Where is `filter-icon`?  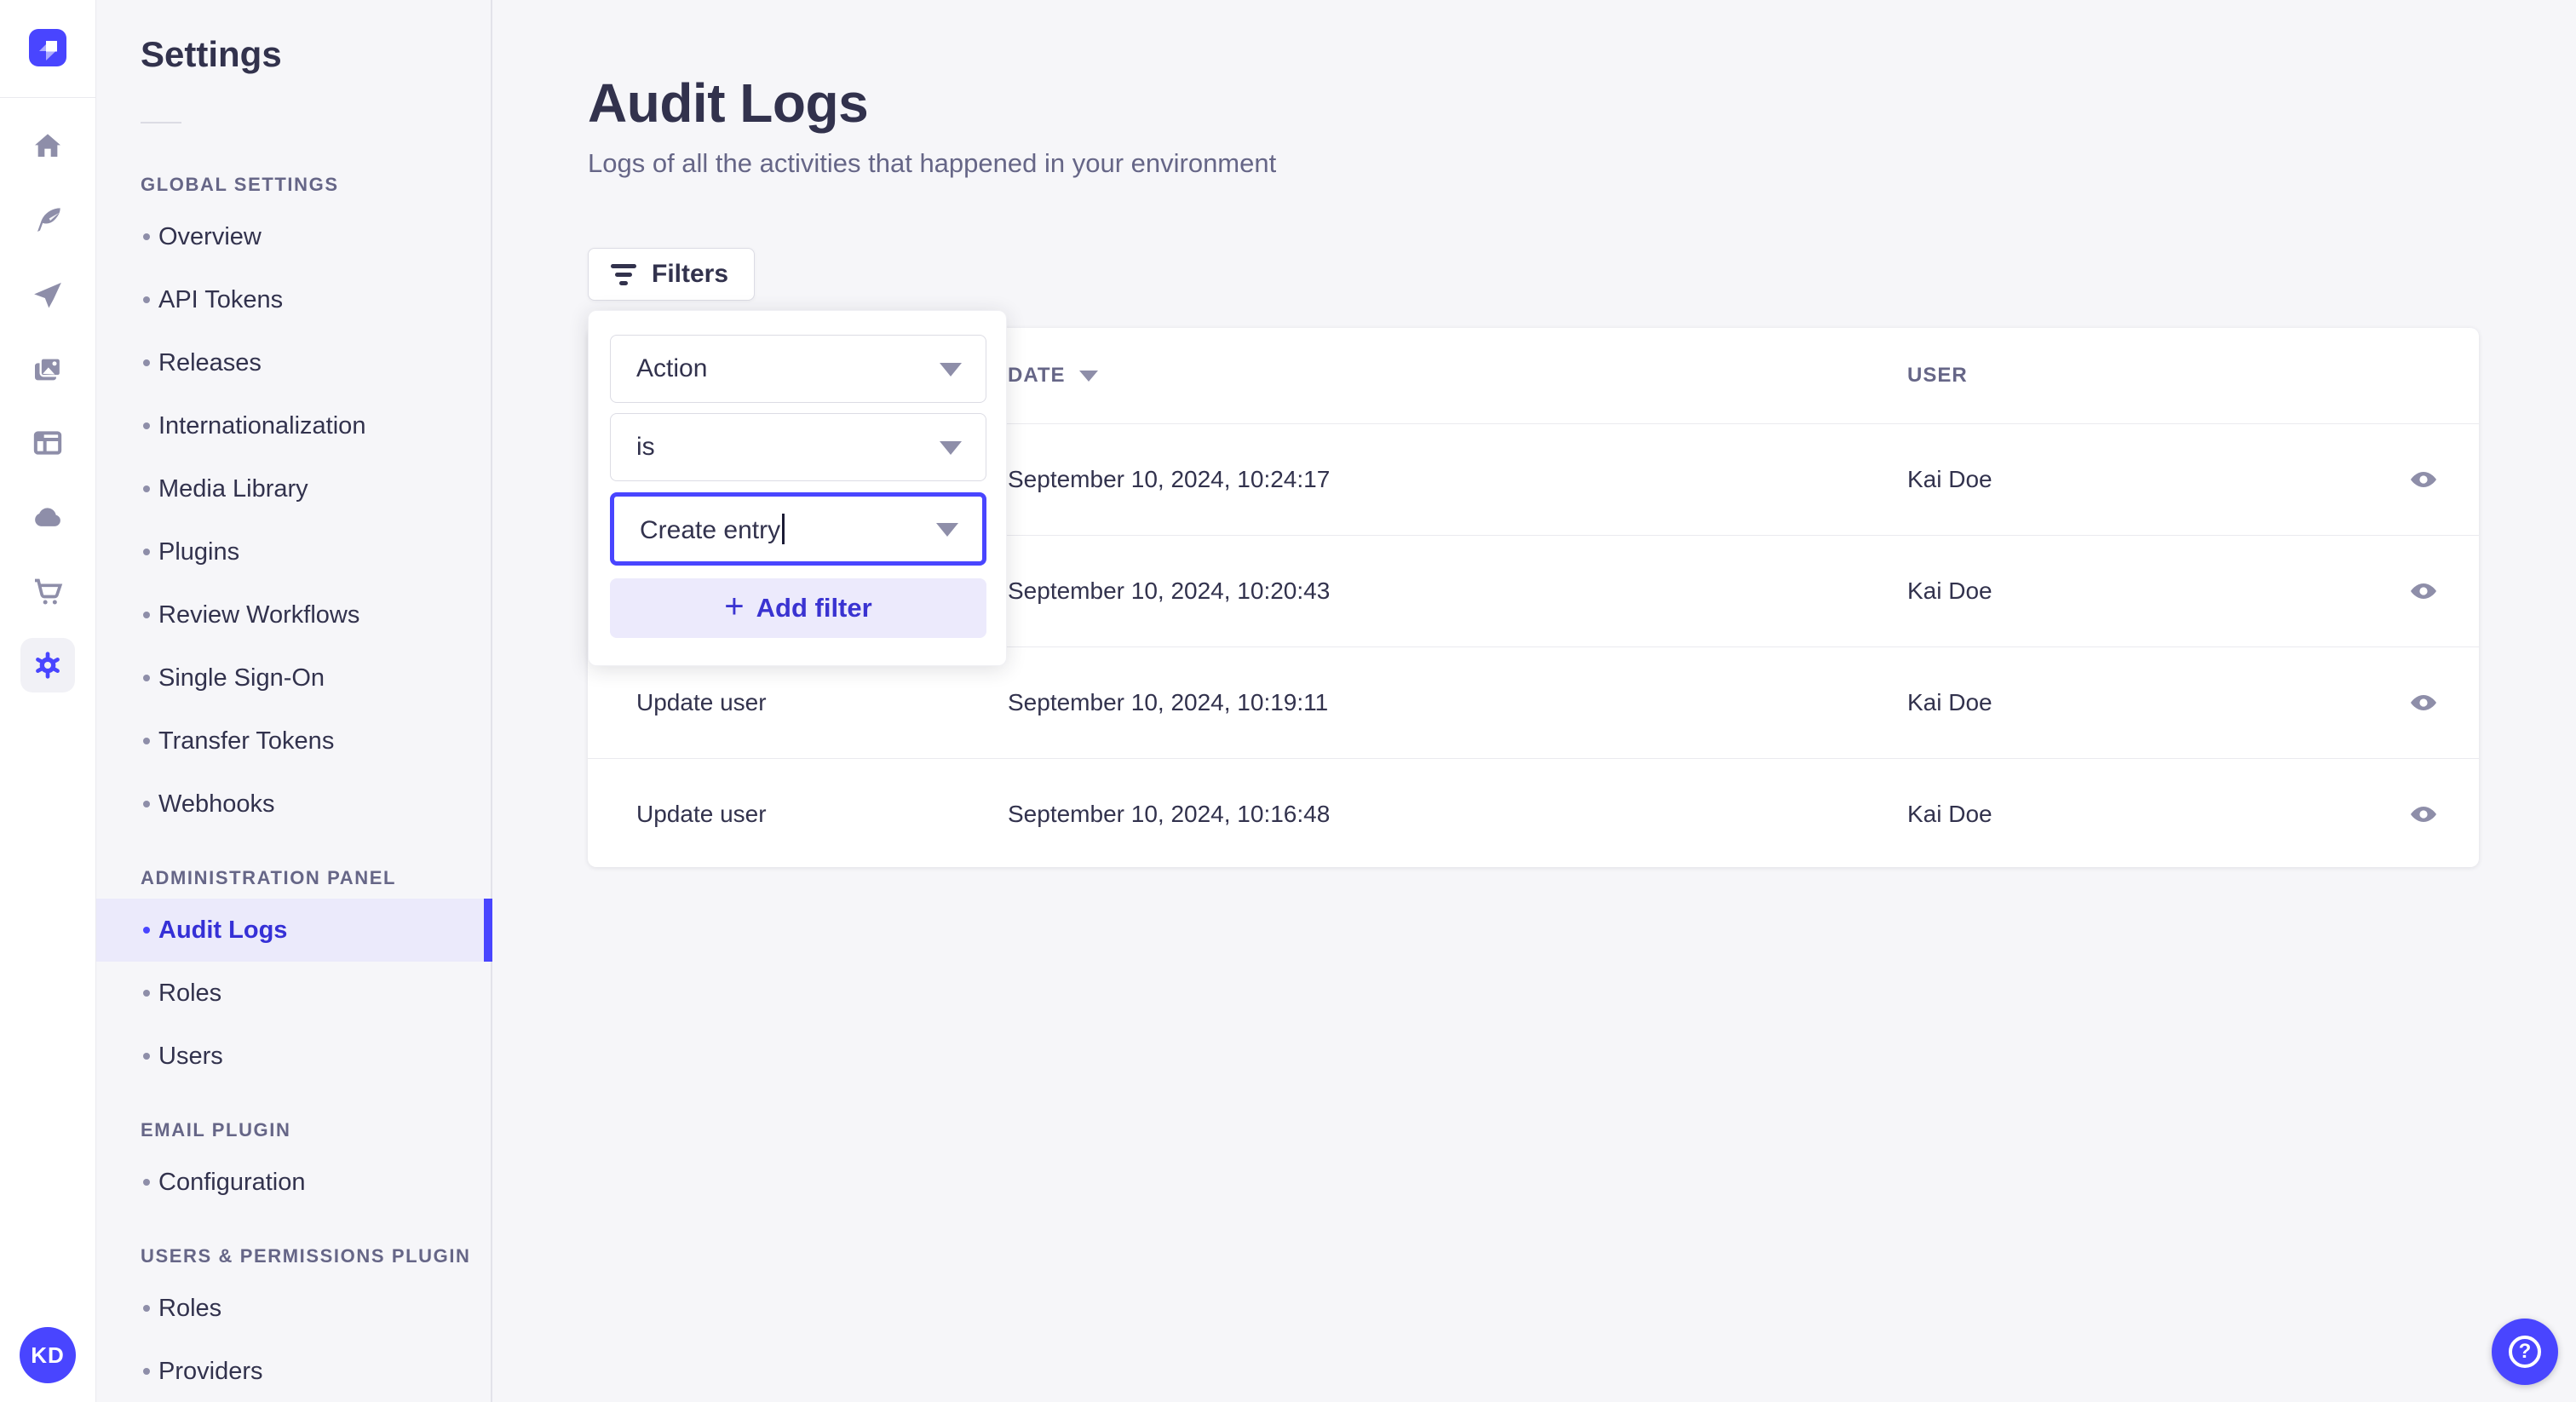 filter-icon is located at coordinates (624, 274).